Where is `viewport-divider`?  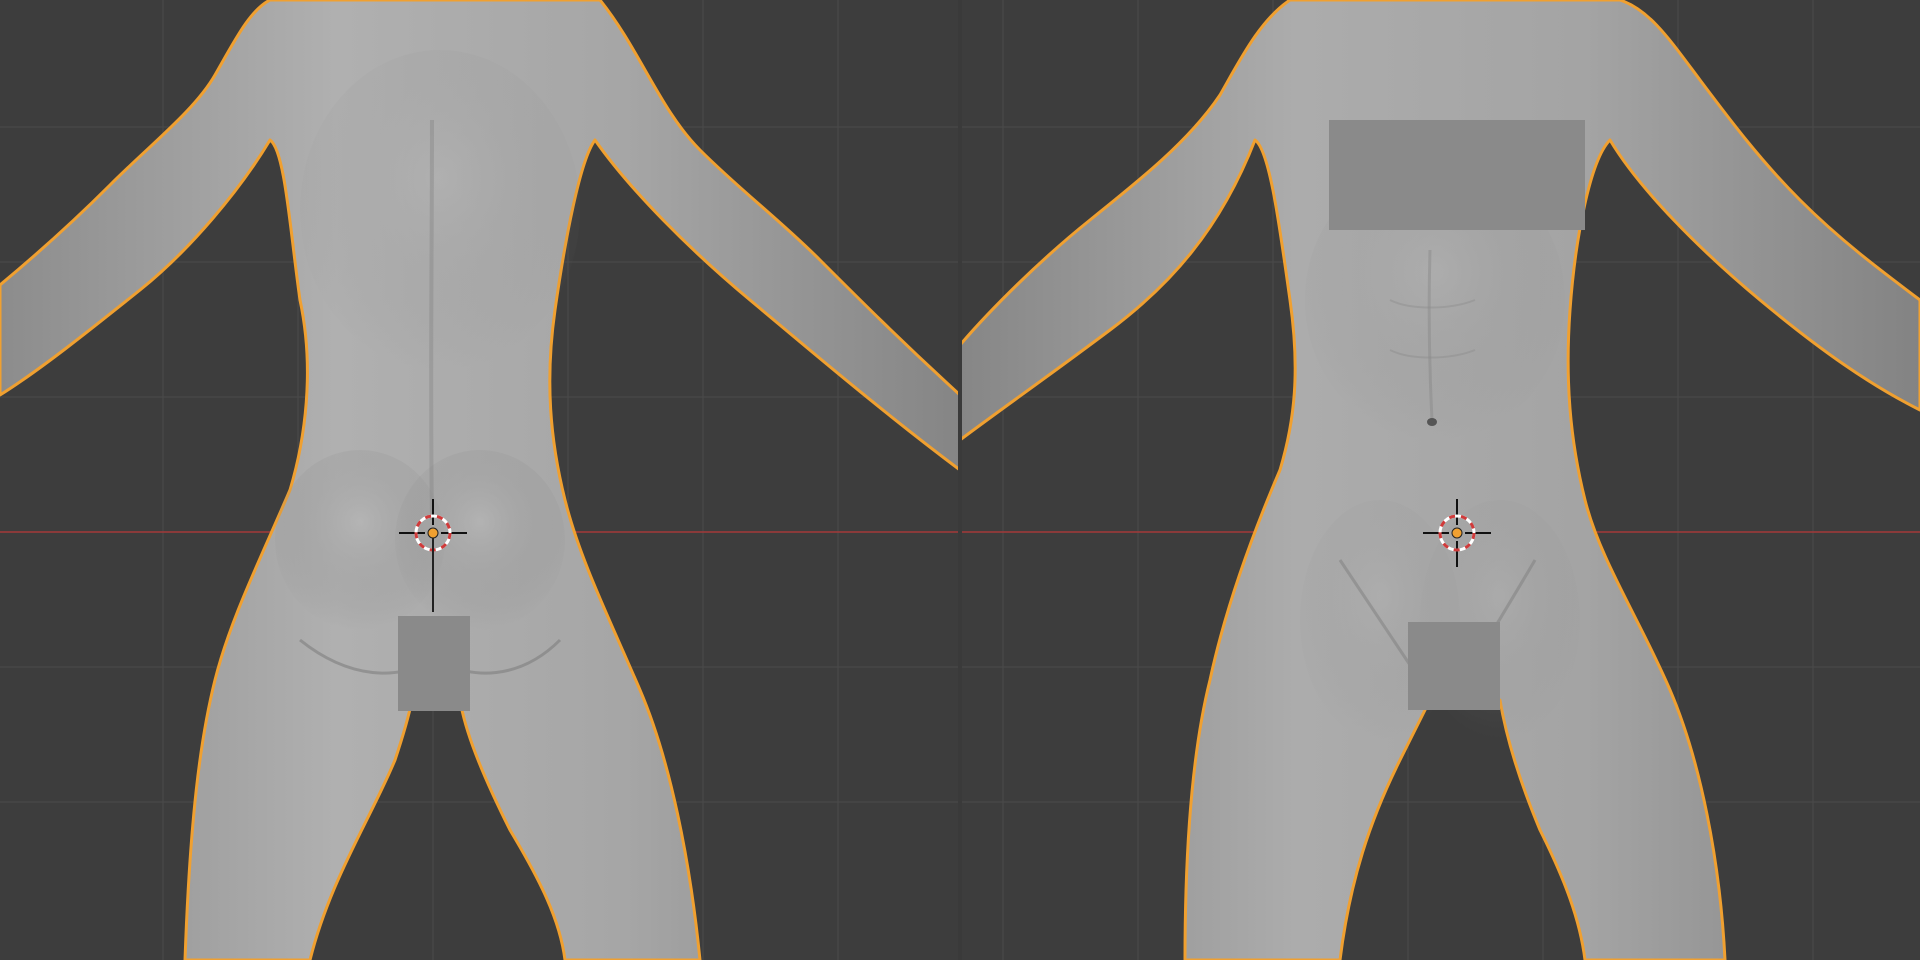 viewport-divider is located at coordinates (960, 480).